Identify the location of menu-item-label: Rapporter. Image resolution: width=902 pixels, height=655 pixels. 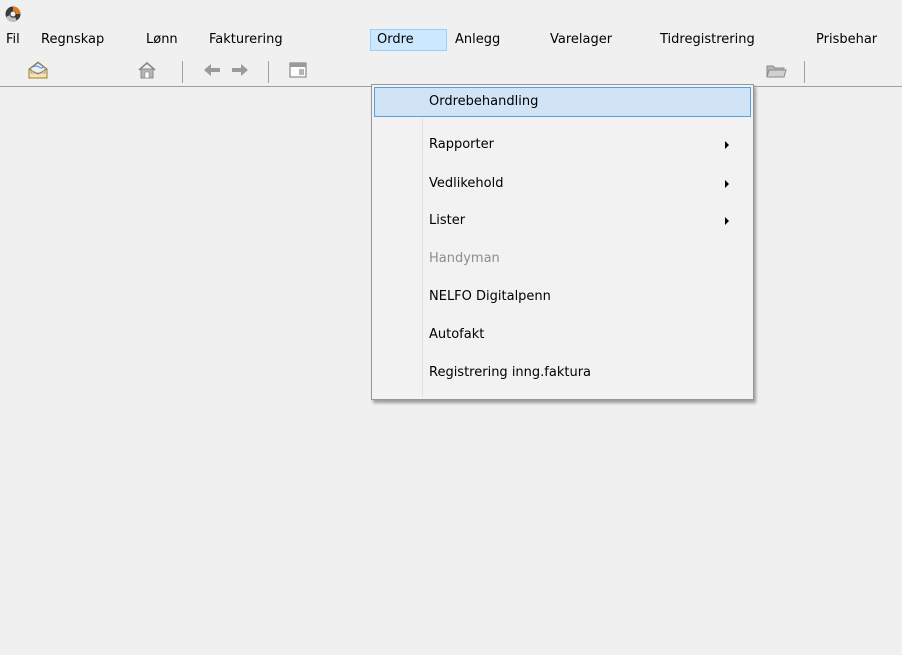
(461, 144).